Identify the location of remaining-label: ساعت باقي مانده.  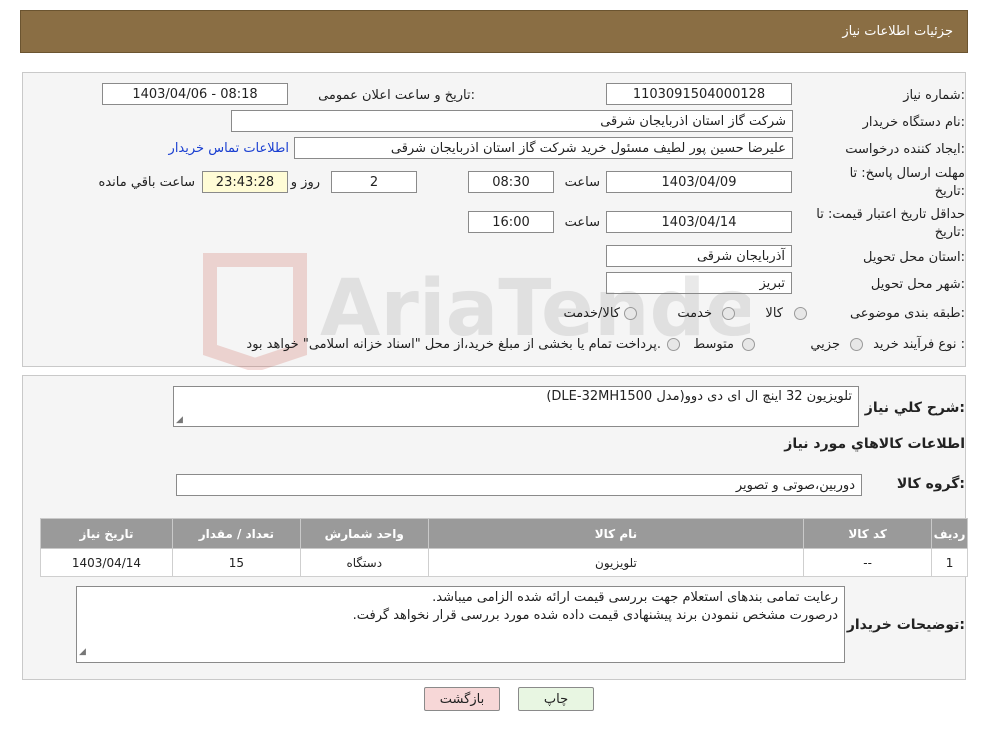
(146, 182).